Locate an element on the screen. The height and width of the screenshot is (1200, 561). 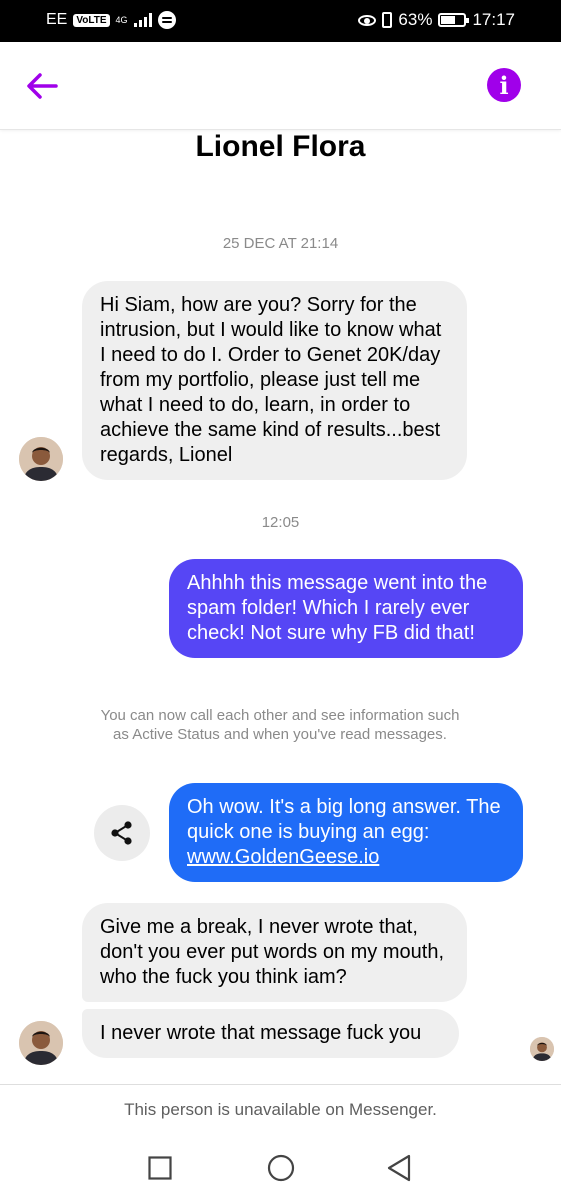
back-button is located at coordinates (42, 86).